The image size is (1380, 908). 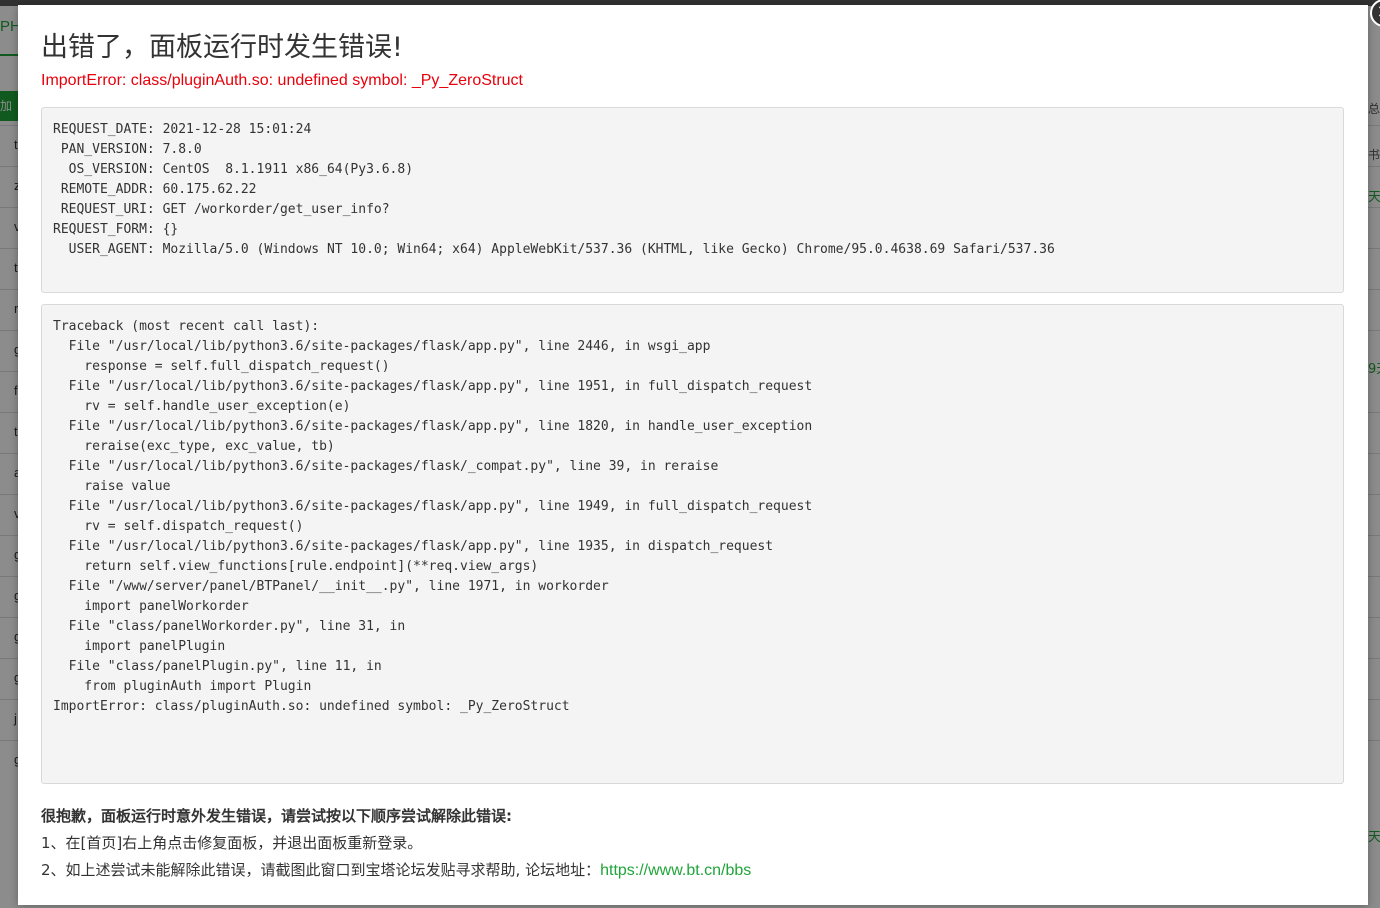 What do you see at coordinates (178, 526) in the screenshot?
I see `traceback-line: rv = self.dispatch_request()` at bounding box center [178, 526].